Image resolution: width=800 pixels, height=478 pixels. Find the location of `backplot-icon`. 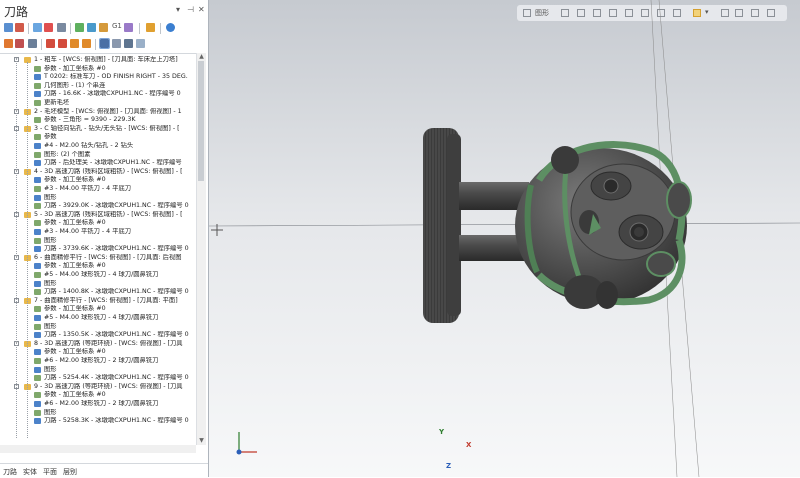

backplot-icon is located at coordinates (79, 27).